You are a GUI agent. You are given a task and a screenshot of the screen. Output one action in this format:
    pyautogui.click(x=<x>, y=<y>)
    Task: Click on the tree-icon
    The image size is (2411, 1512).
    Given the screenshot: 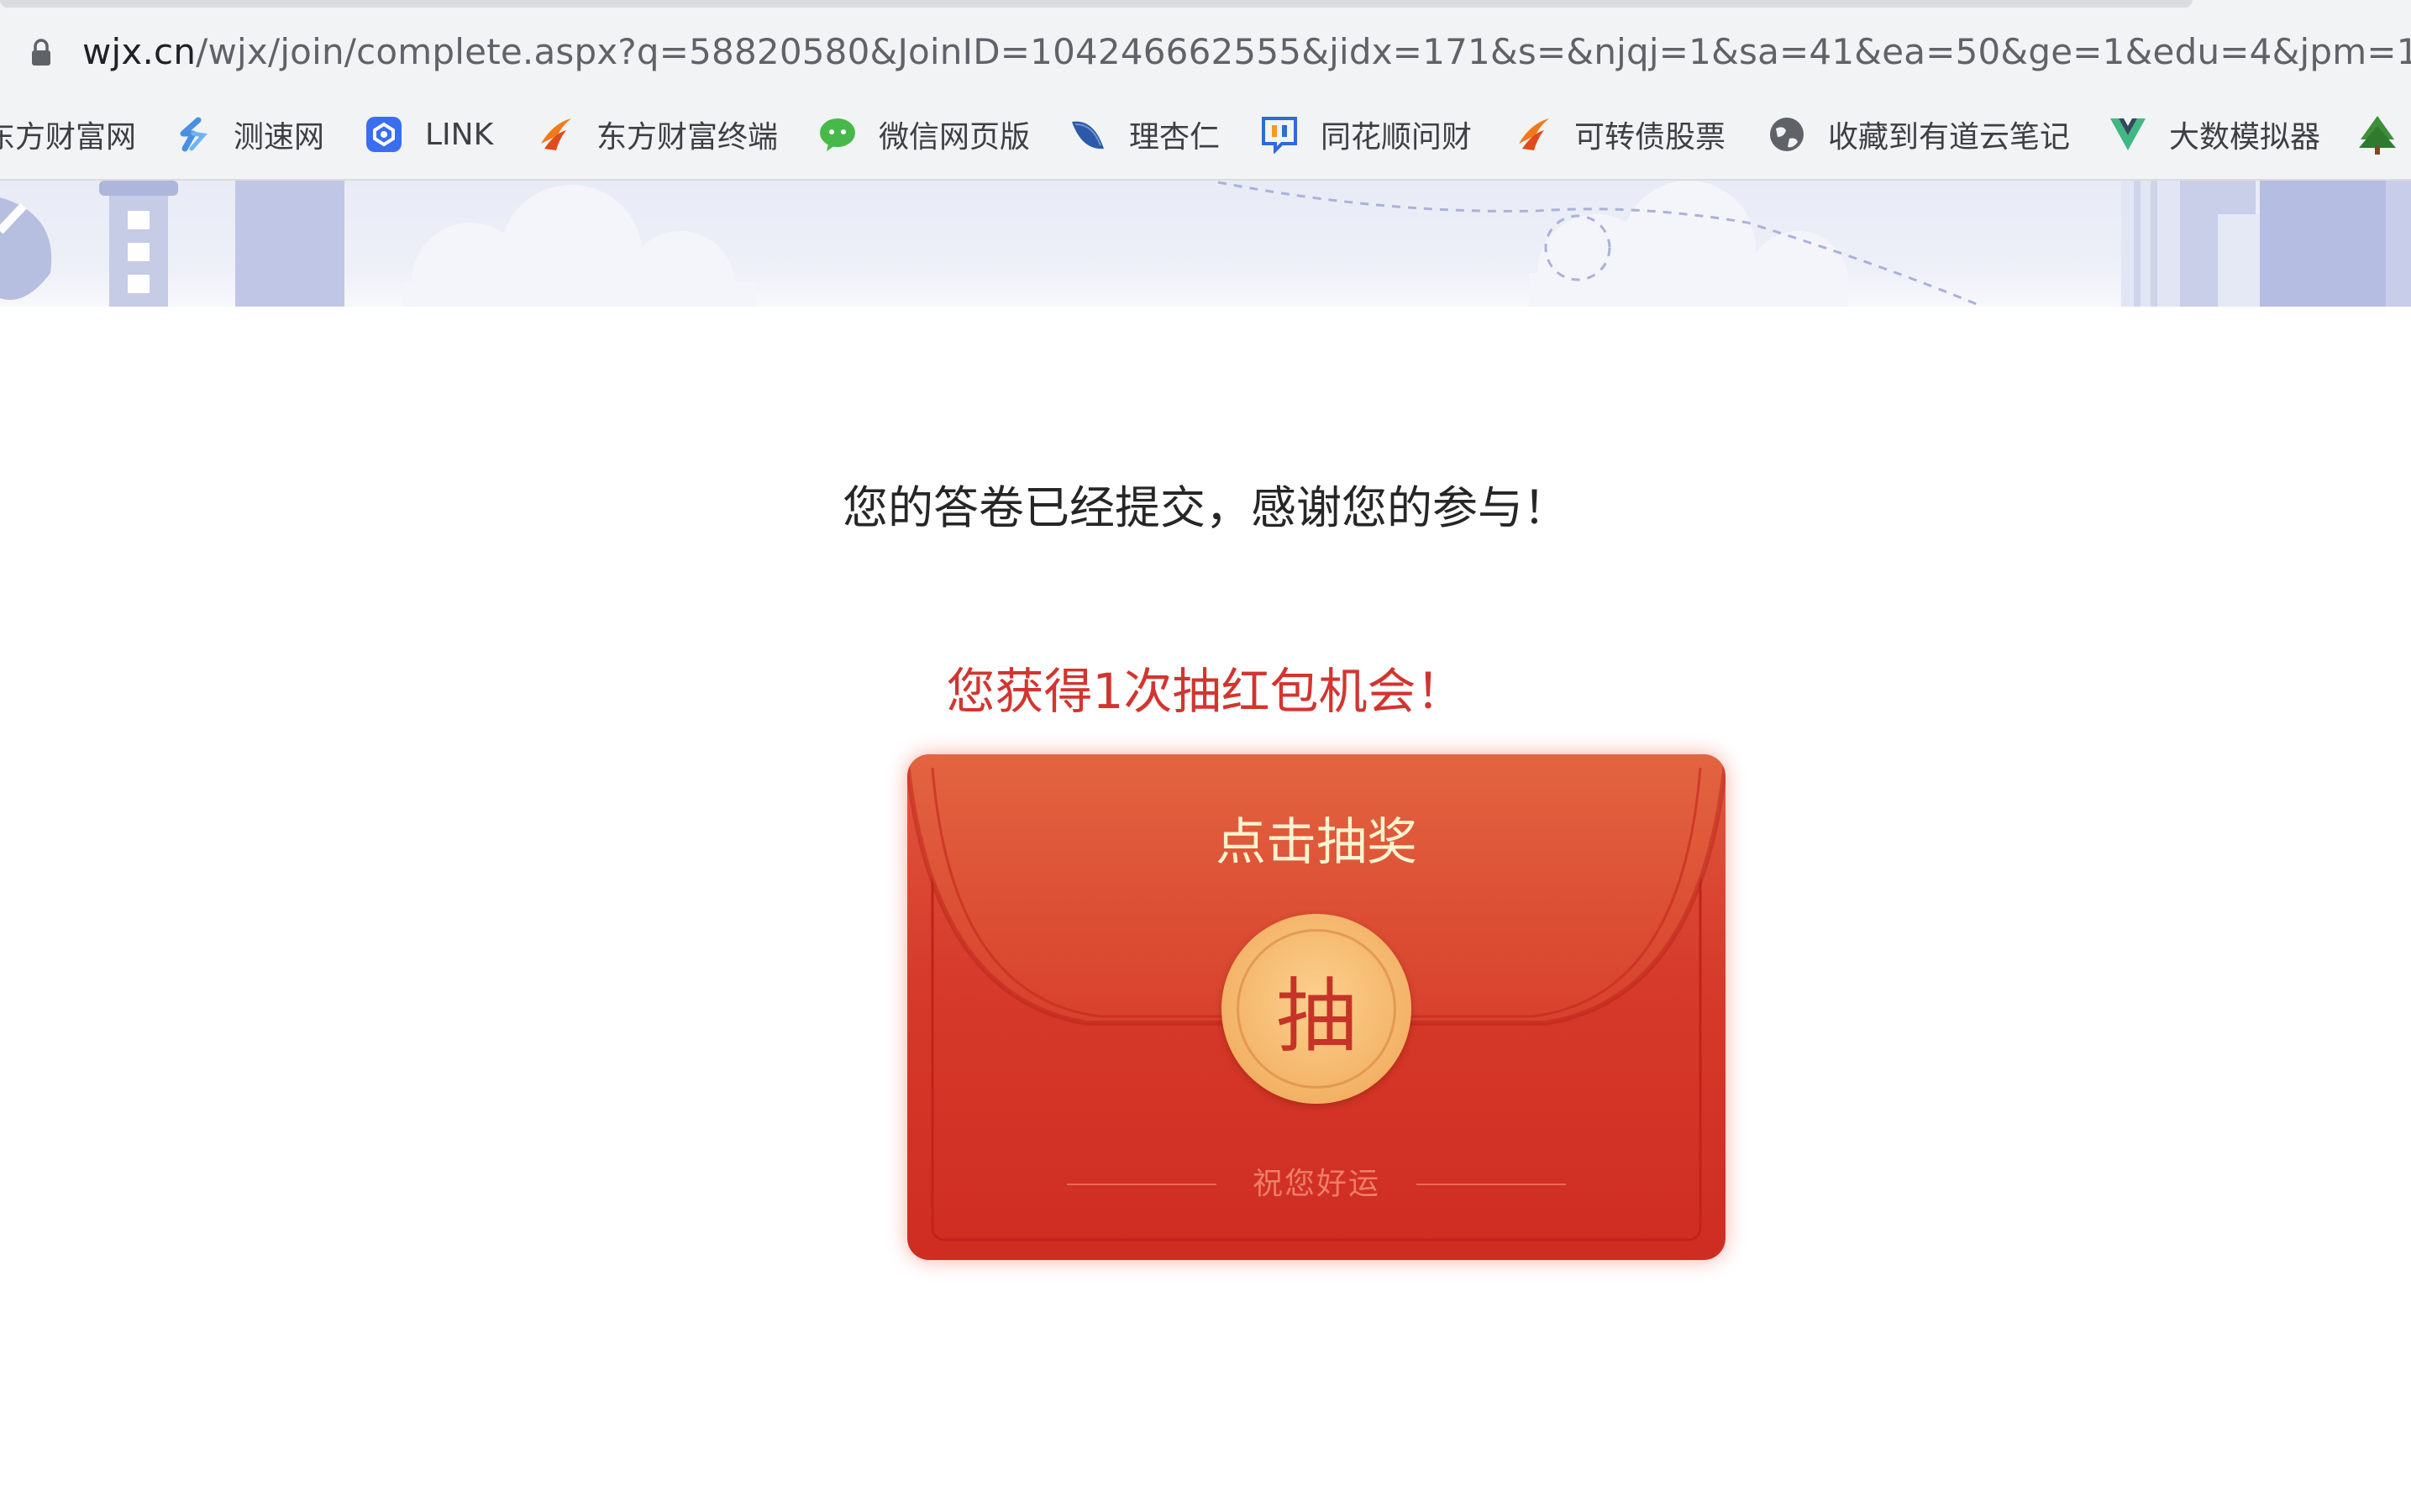 What is the action you would take?
    pyautogui.click(x=2377, y=134)
    